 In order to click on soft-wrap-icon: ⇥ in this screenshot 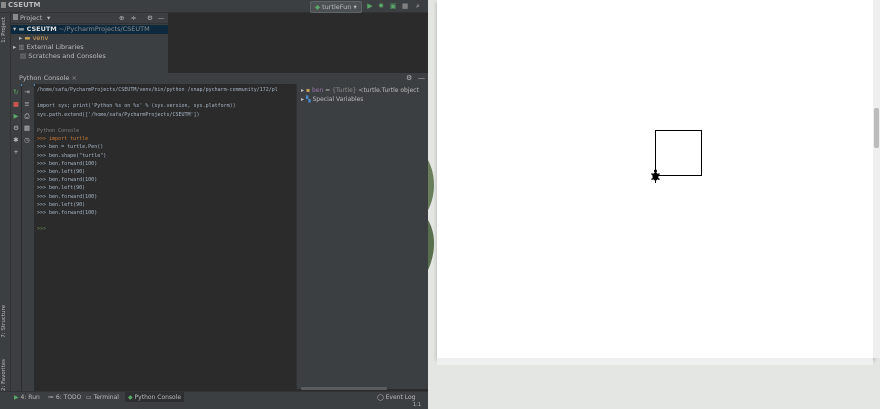, I will do `click(27, 92)`.